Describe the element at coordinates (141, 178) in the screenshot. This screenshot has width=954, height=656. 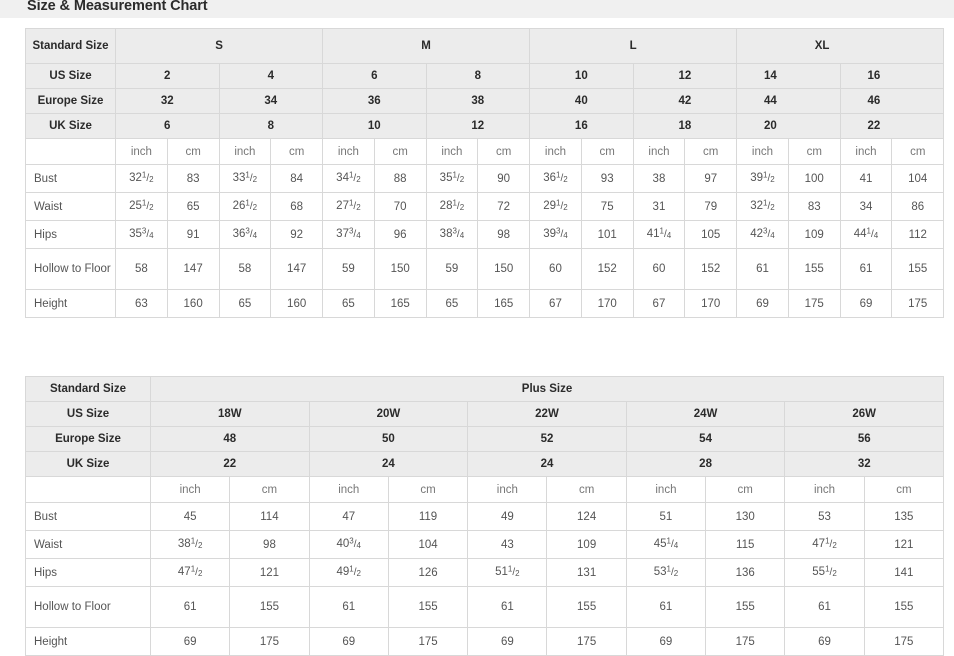
I see `measurement-value: 321/2` at that location.